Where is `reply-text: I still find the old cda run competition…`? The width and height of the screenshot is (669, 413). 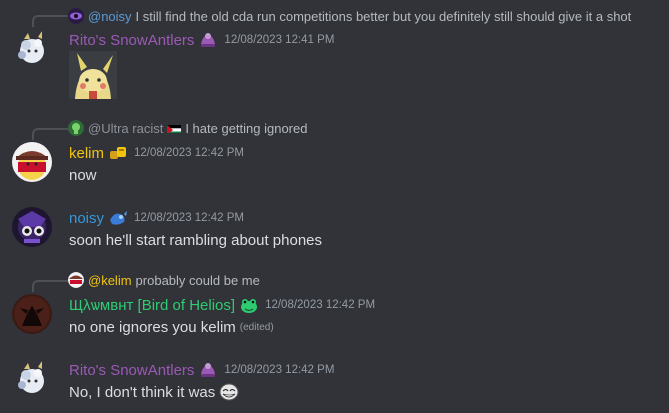
reply-text: I still find the old cda run competition… is located at coordinates (384, 16).